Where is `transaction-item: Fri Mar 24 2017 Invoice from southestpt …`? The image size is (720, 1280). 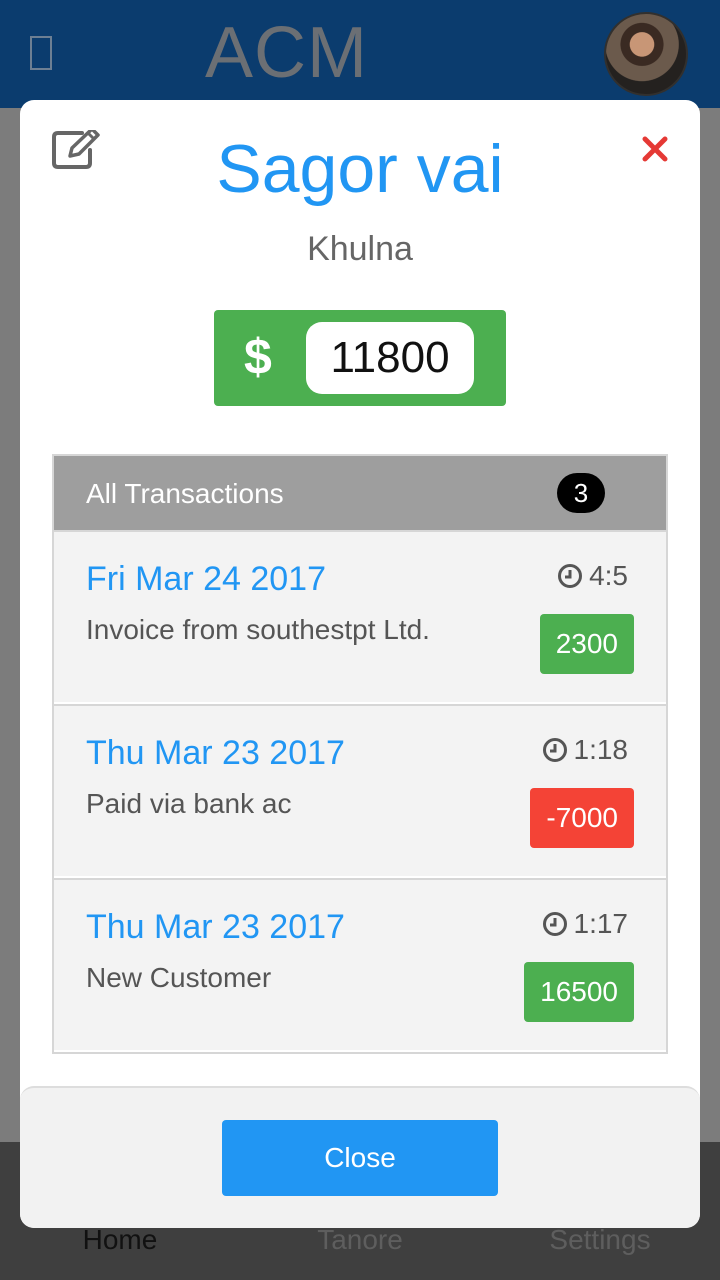 transaction-item: Fri Mar 24 2017 Invoice from southestpt … is located at coordinates (360, 616).